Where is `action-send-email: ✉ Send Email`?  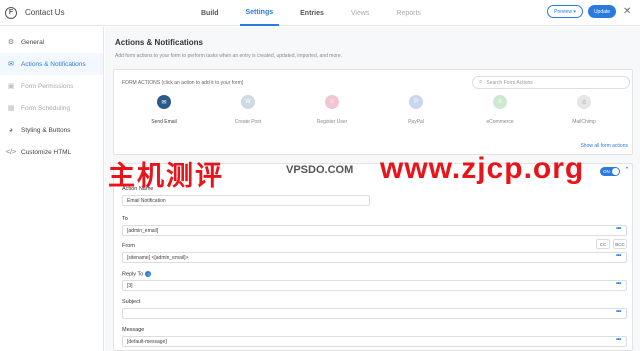
action-send-email: ✉ Send Email is located at coordinates (164, 113).